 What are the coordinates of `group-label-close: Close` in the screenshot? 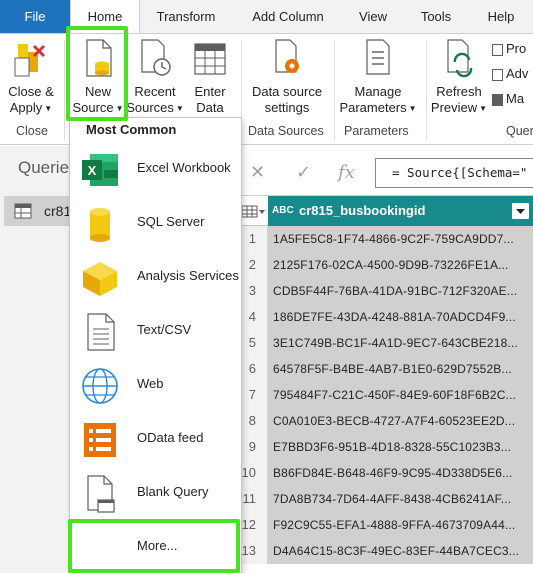 It's located at (32, 131).